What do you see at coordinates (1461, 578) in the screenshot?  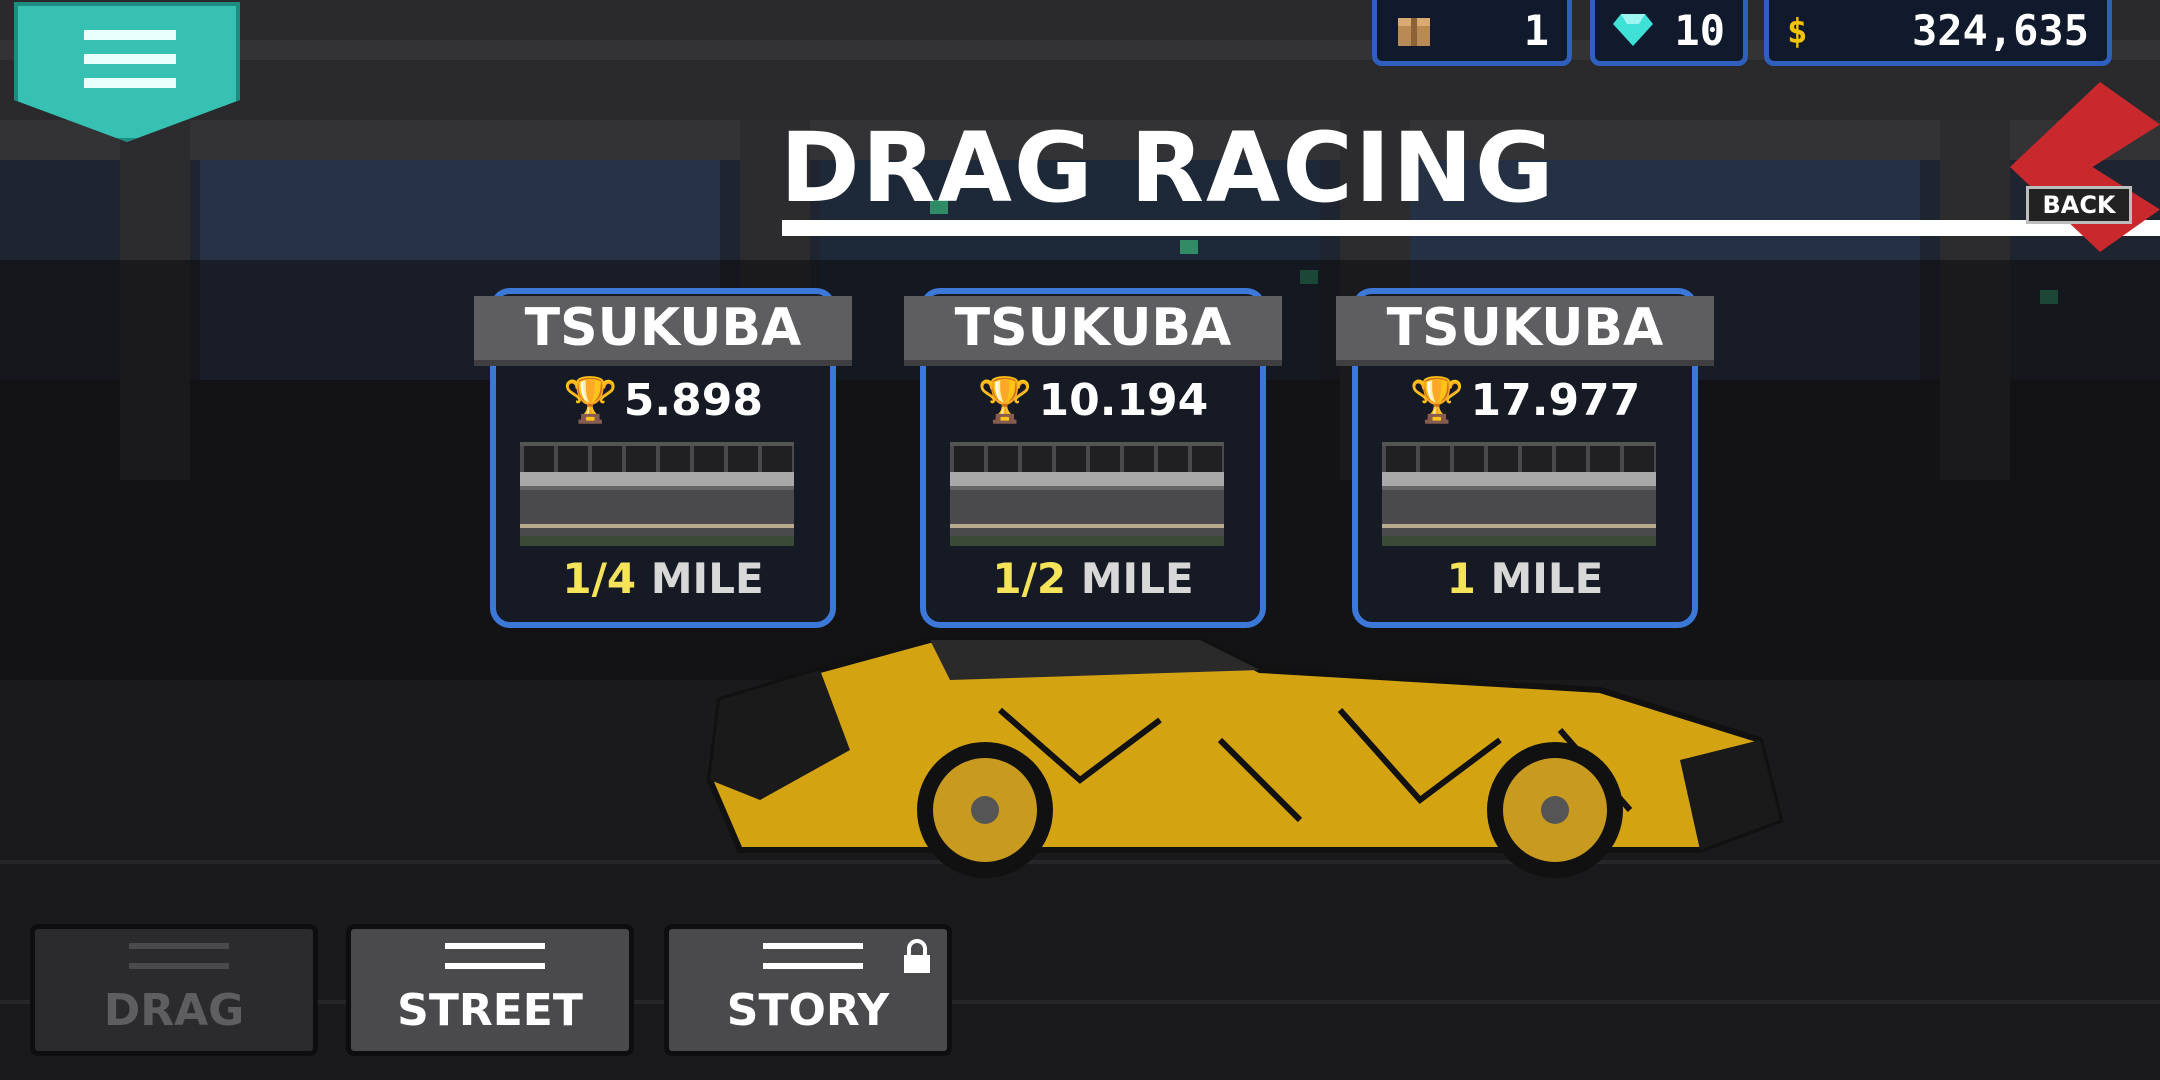 I see `distance-number: 1` at bounding box center [1461, 578].